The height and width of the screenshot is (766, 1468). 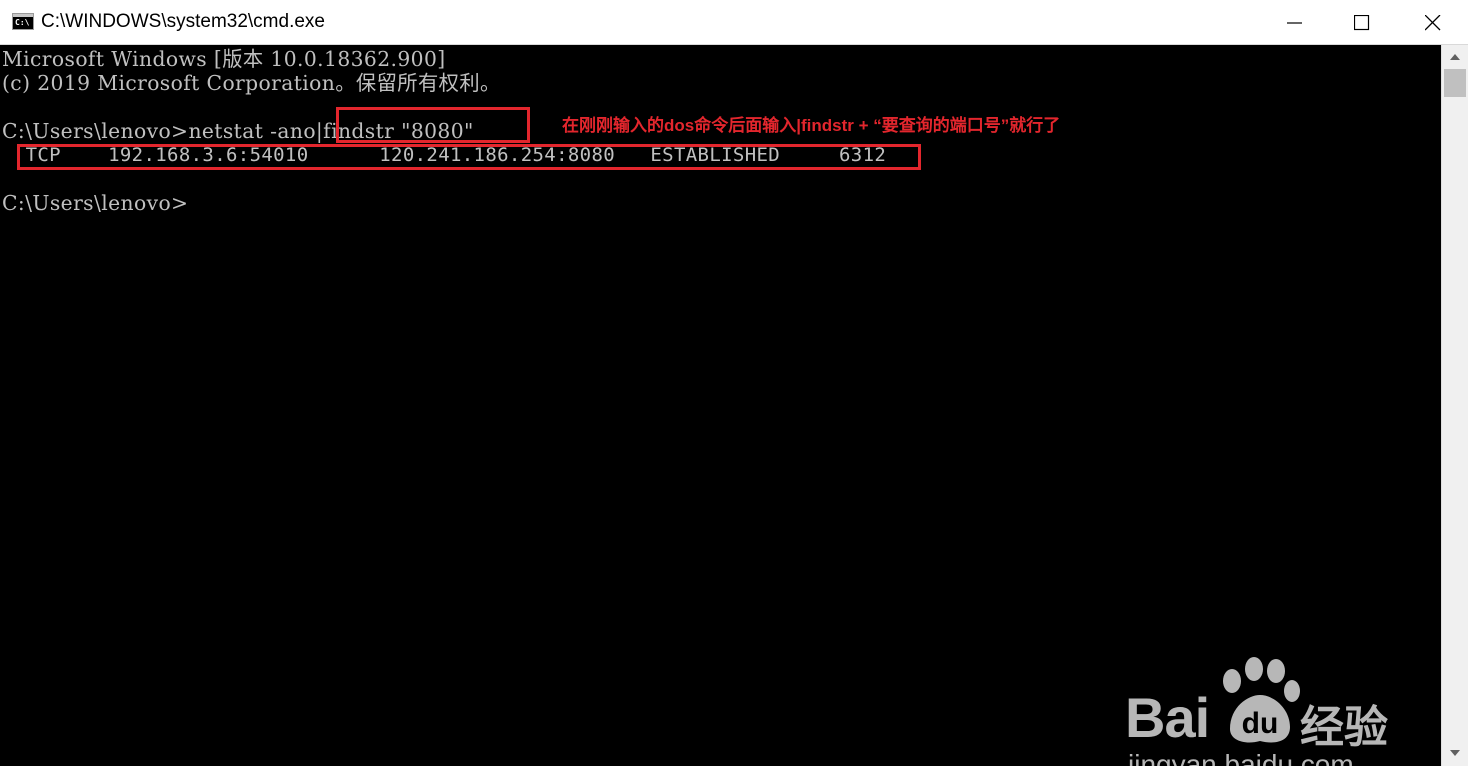 I want to click on close-button, so click(x=1433, y=22).